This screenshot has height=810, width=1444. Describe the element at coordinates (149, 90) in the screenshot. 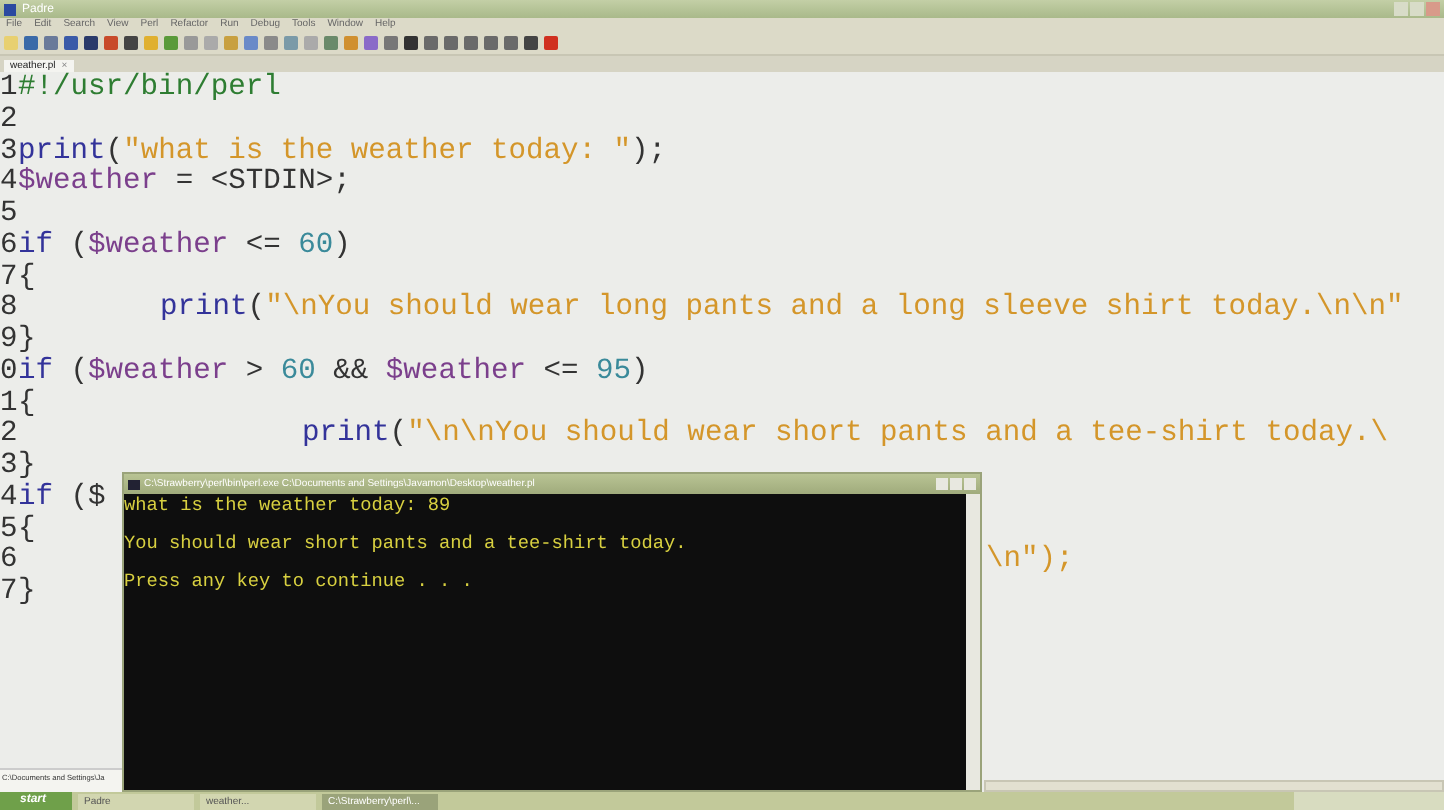

I see `code-token: #!/usr/bin/perl` at that location.